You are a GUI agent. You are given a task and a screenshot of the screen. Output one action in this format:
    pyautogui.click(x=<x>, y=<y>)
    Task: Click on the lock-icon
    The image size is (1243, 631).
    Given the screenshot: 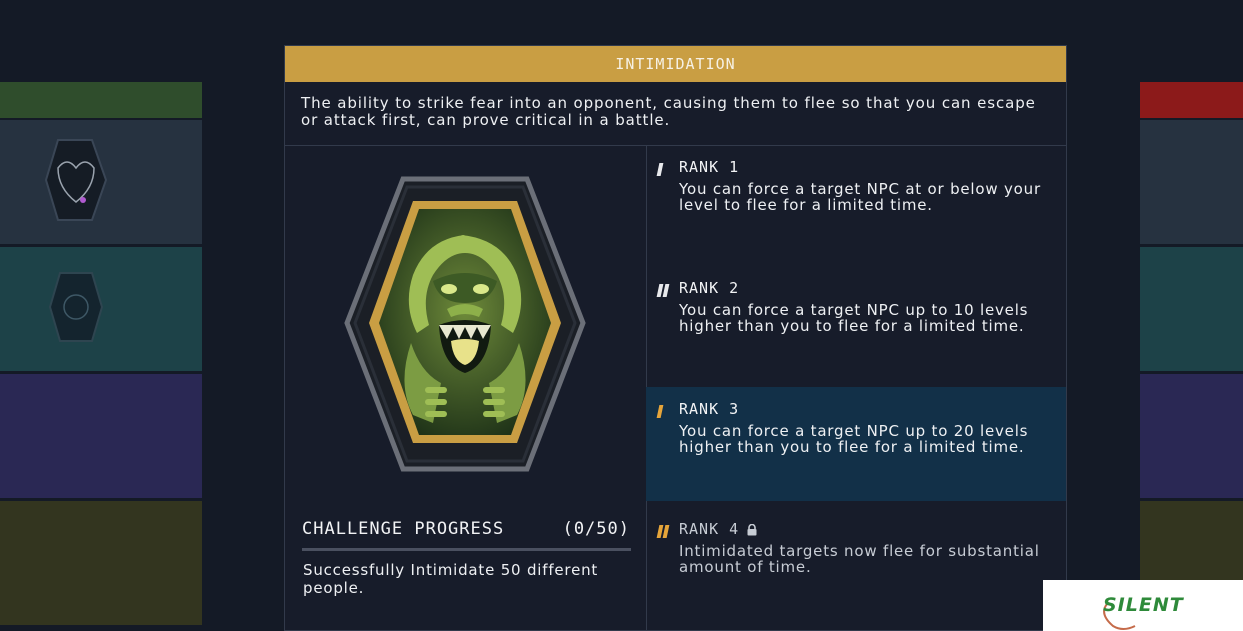 What is the action you would take?
    pyautogui.click(x=752, y=529)
    